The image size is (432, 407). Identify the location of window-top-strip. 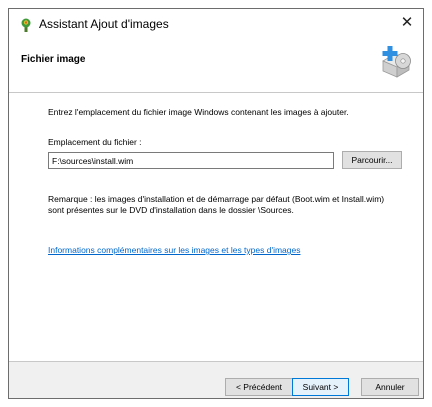
(216, 4).